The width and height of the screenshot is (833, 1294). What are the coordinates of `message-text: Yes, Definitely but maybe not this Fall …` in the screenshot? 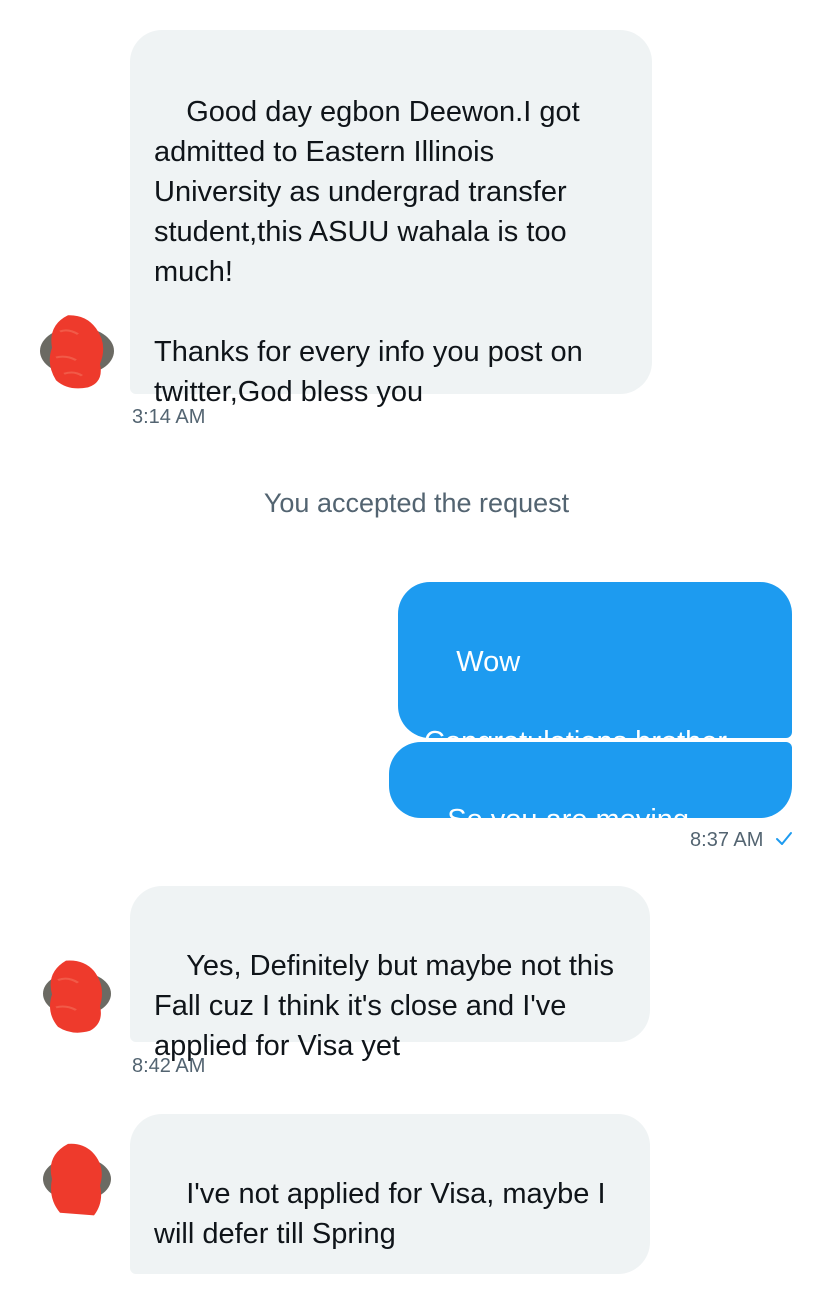 It's located at (388, 1006).